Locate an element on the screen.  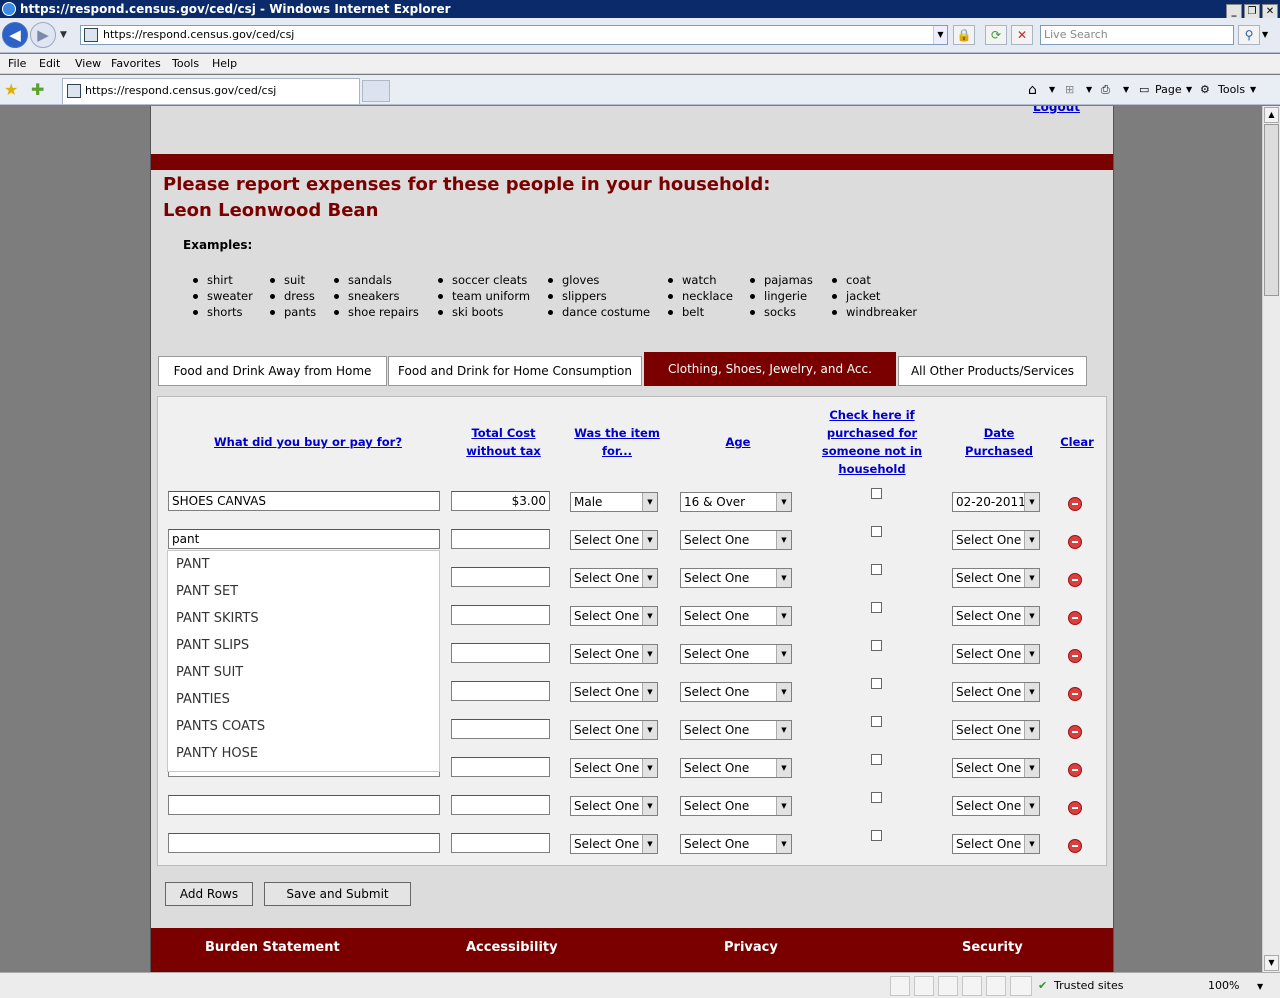
page-menu: Page is located at coordinates (1168, 90).